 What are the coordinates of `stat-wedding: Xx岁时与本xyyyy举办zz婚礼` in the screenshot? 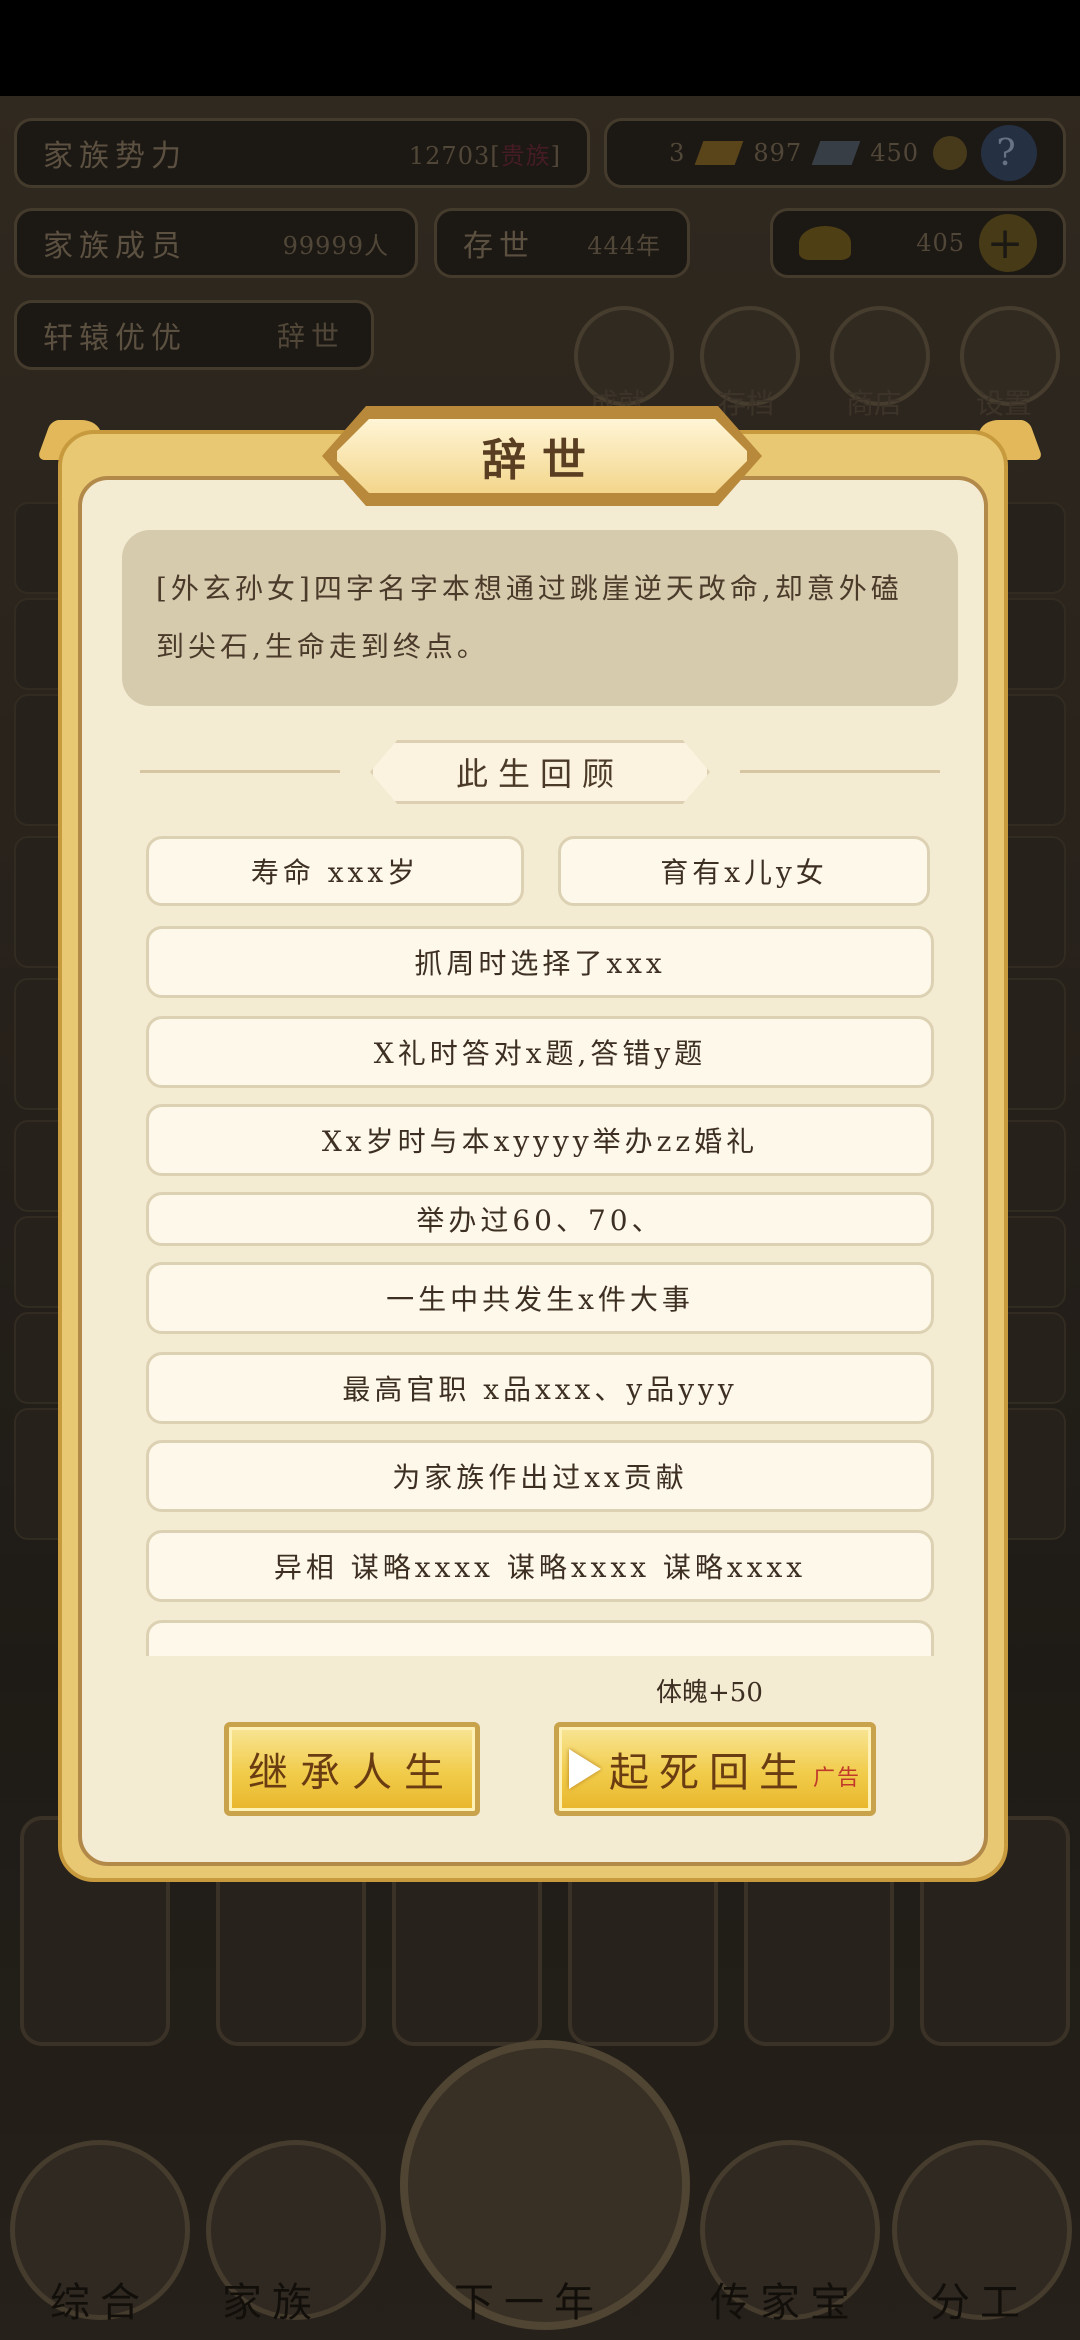 It's located at (540, 1140).